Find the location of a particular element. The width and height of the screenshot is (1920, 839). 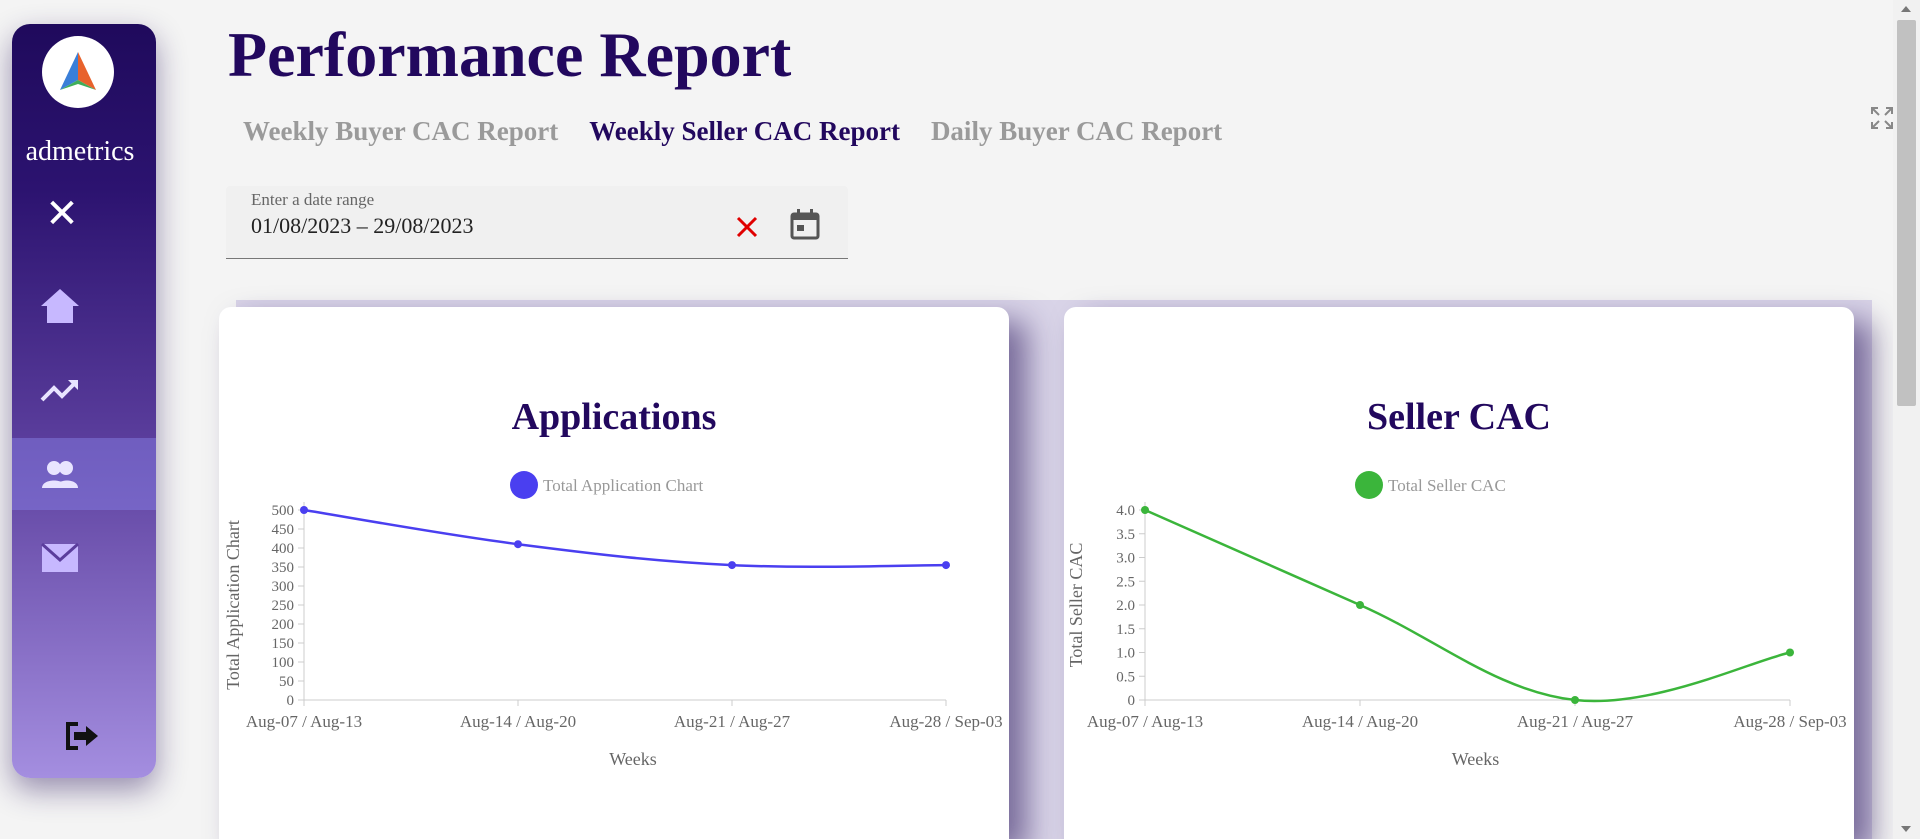

y-tick-label: 1.0 is located at coordinates (1125, 654).